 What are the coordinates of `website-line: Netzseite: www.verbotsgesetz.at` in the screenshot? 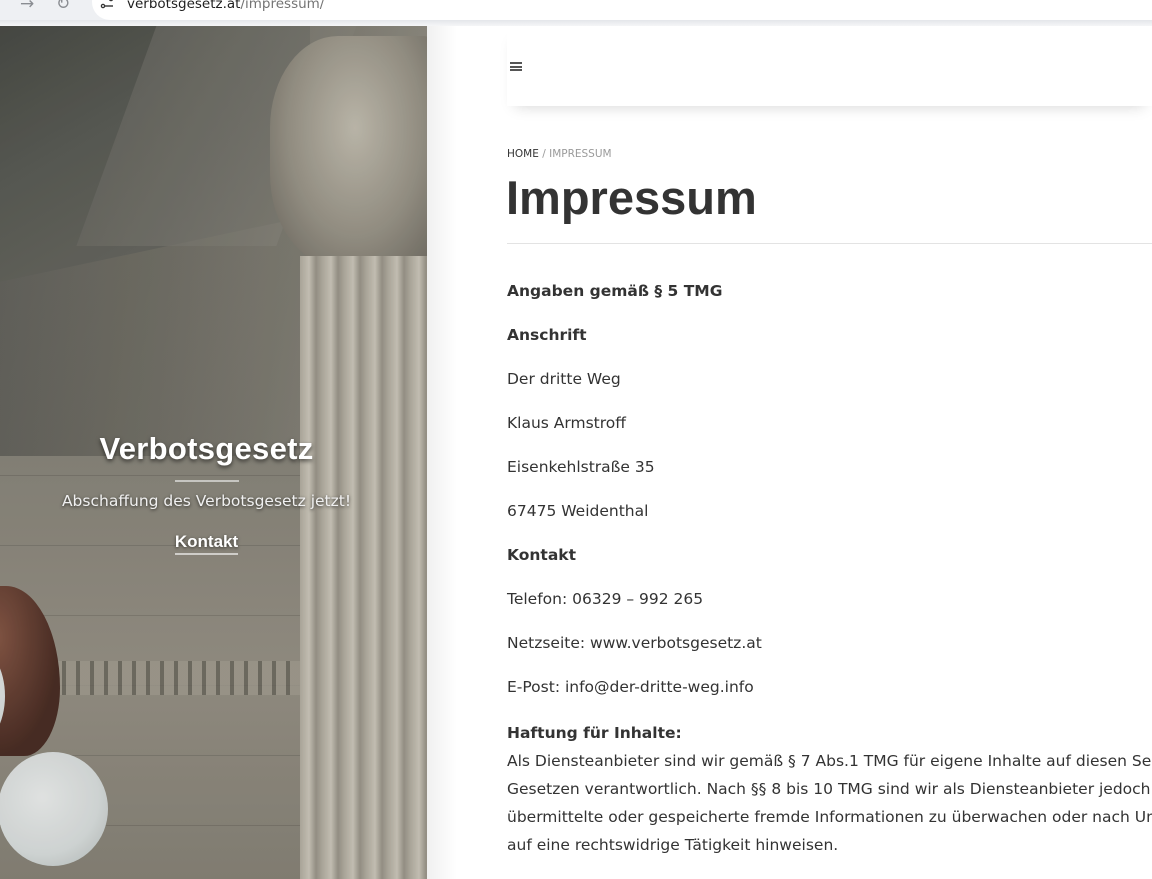 It's located at (634, 643).